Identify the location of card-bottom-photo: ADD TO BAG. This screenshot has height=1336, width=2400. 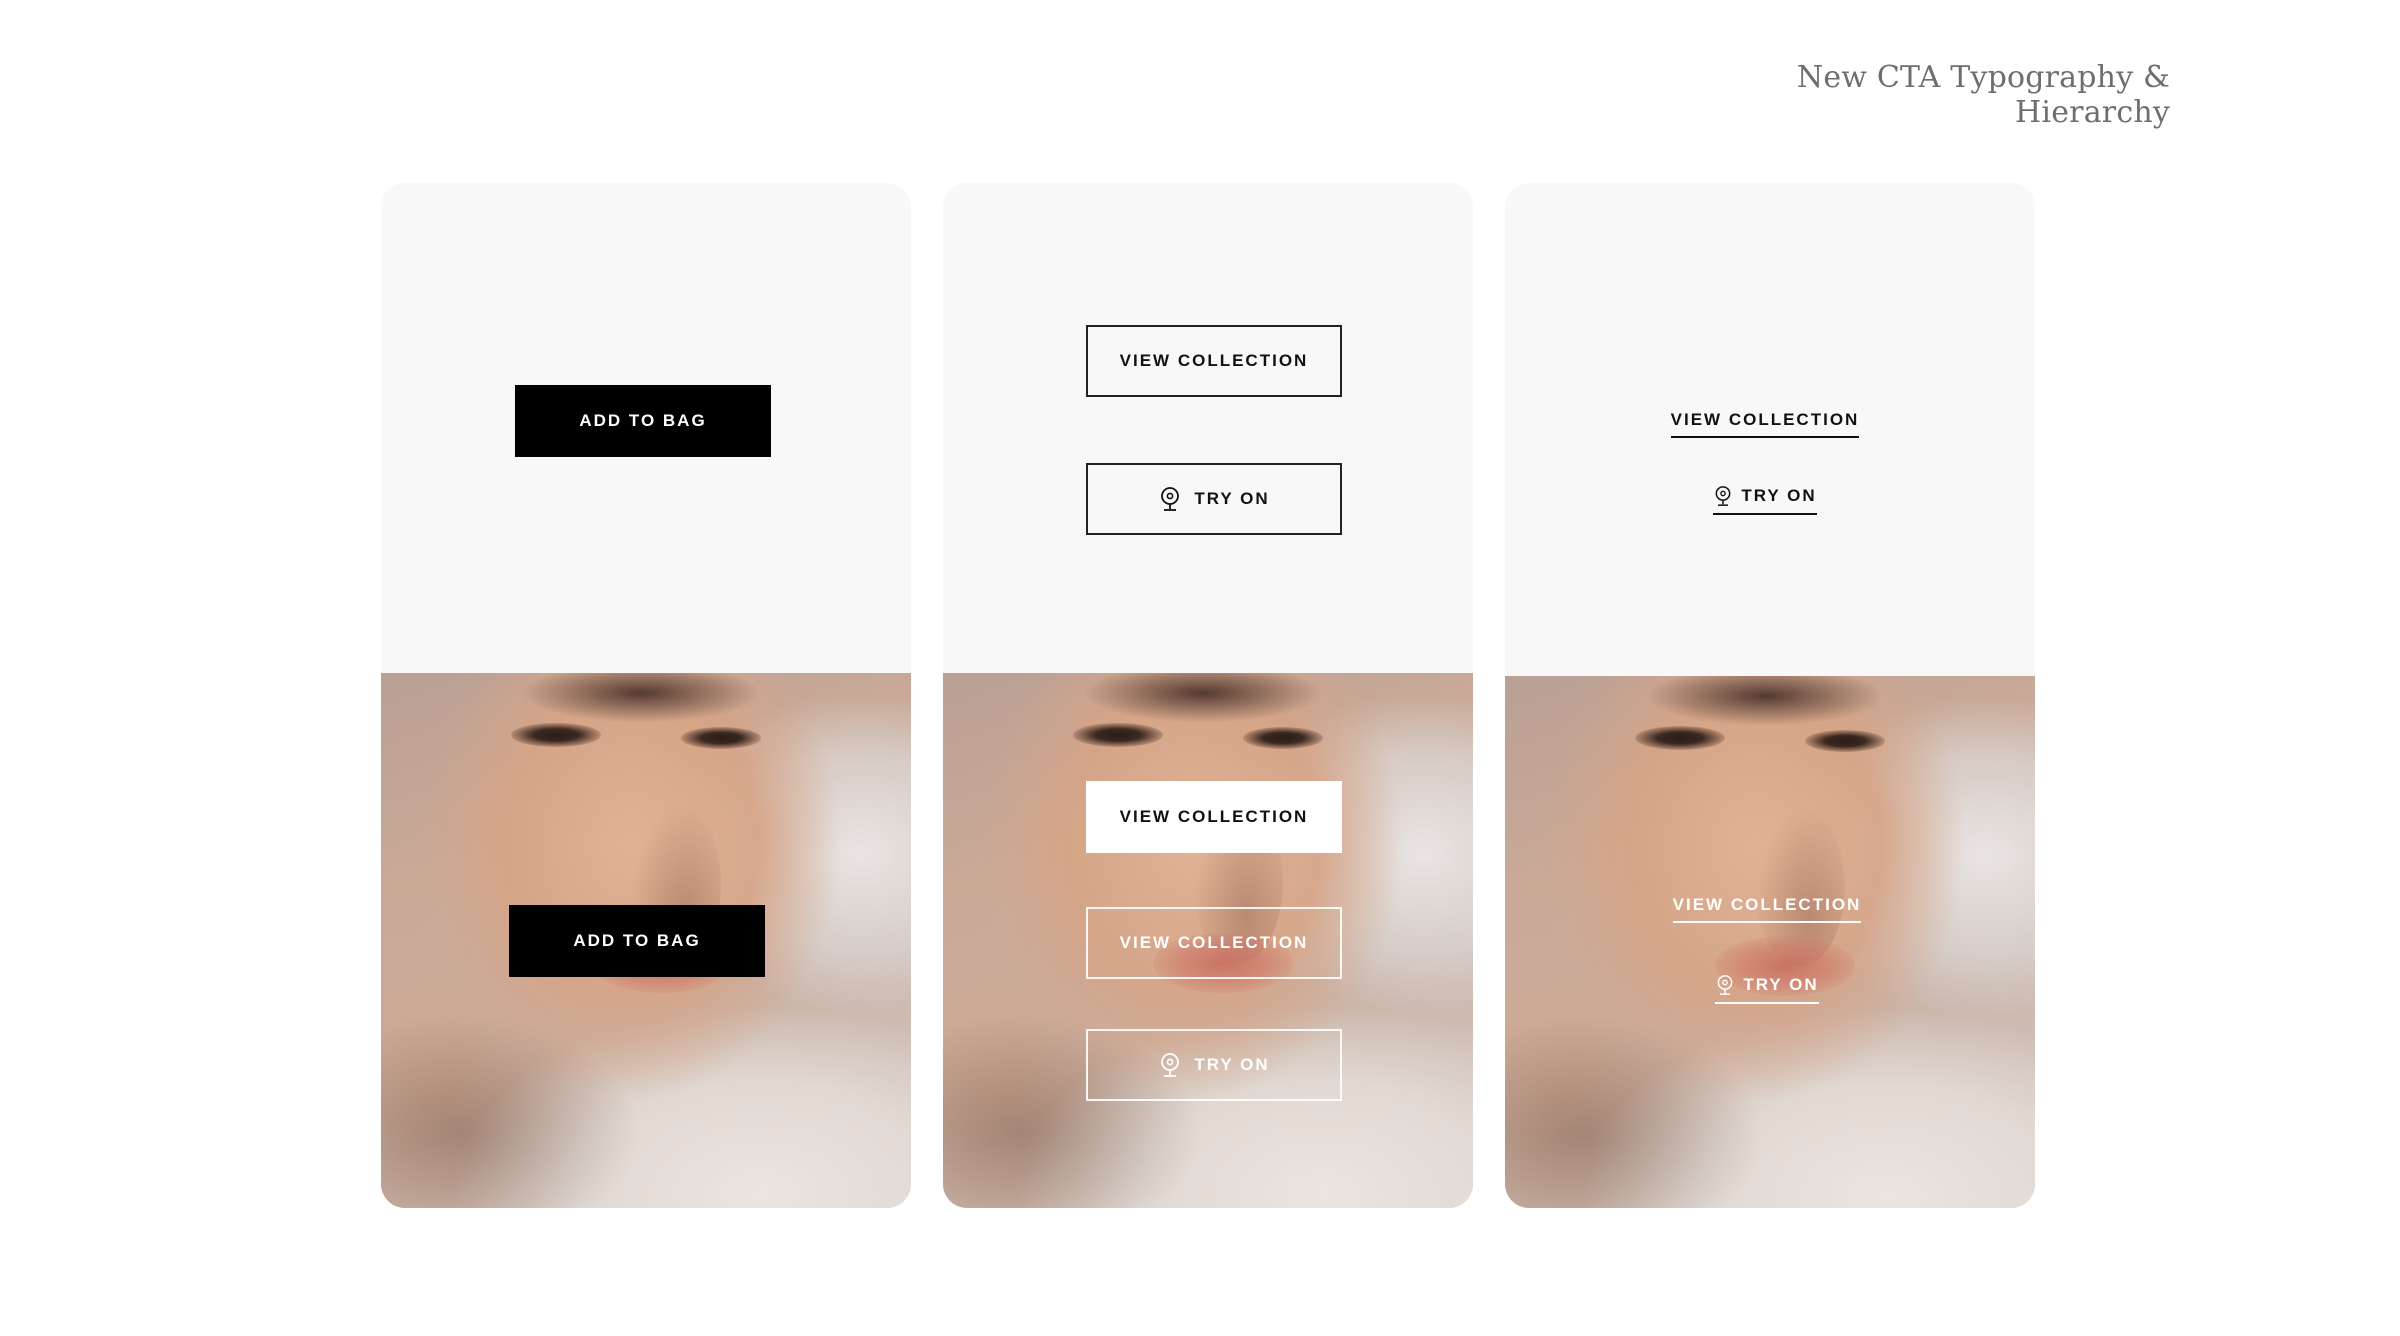
(646, 940).